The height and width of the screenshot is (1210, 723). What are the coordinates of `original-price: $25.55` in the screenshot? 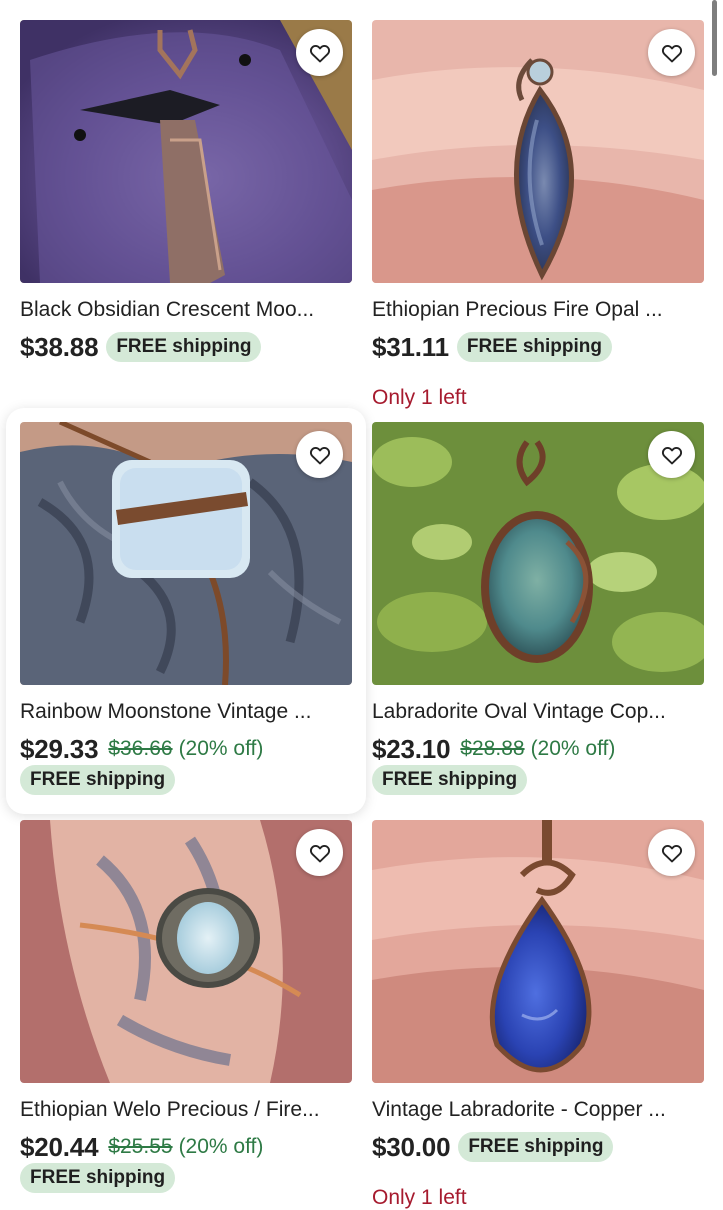 It's located at (140, 1146).